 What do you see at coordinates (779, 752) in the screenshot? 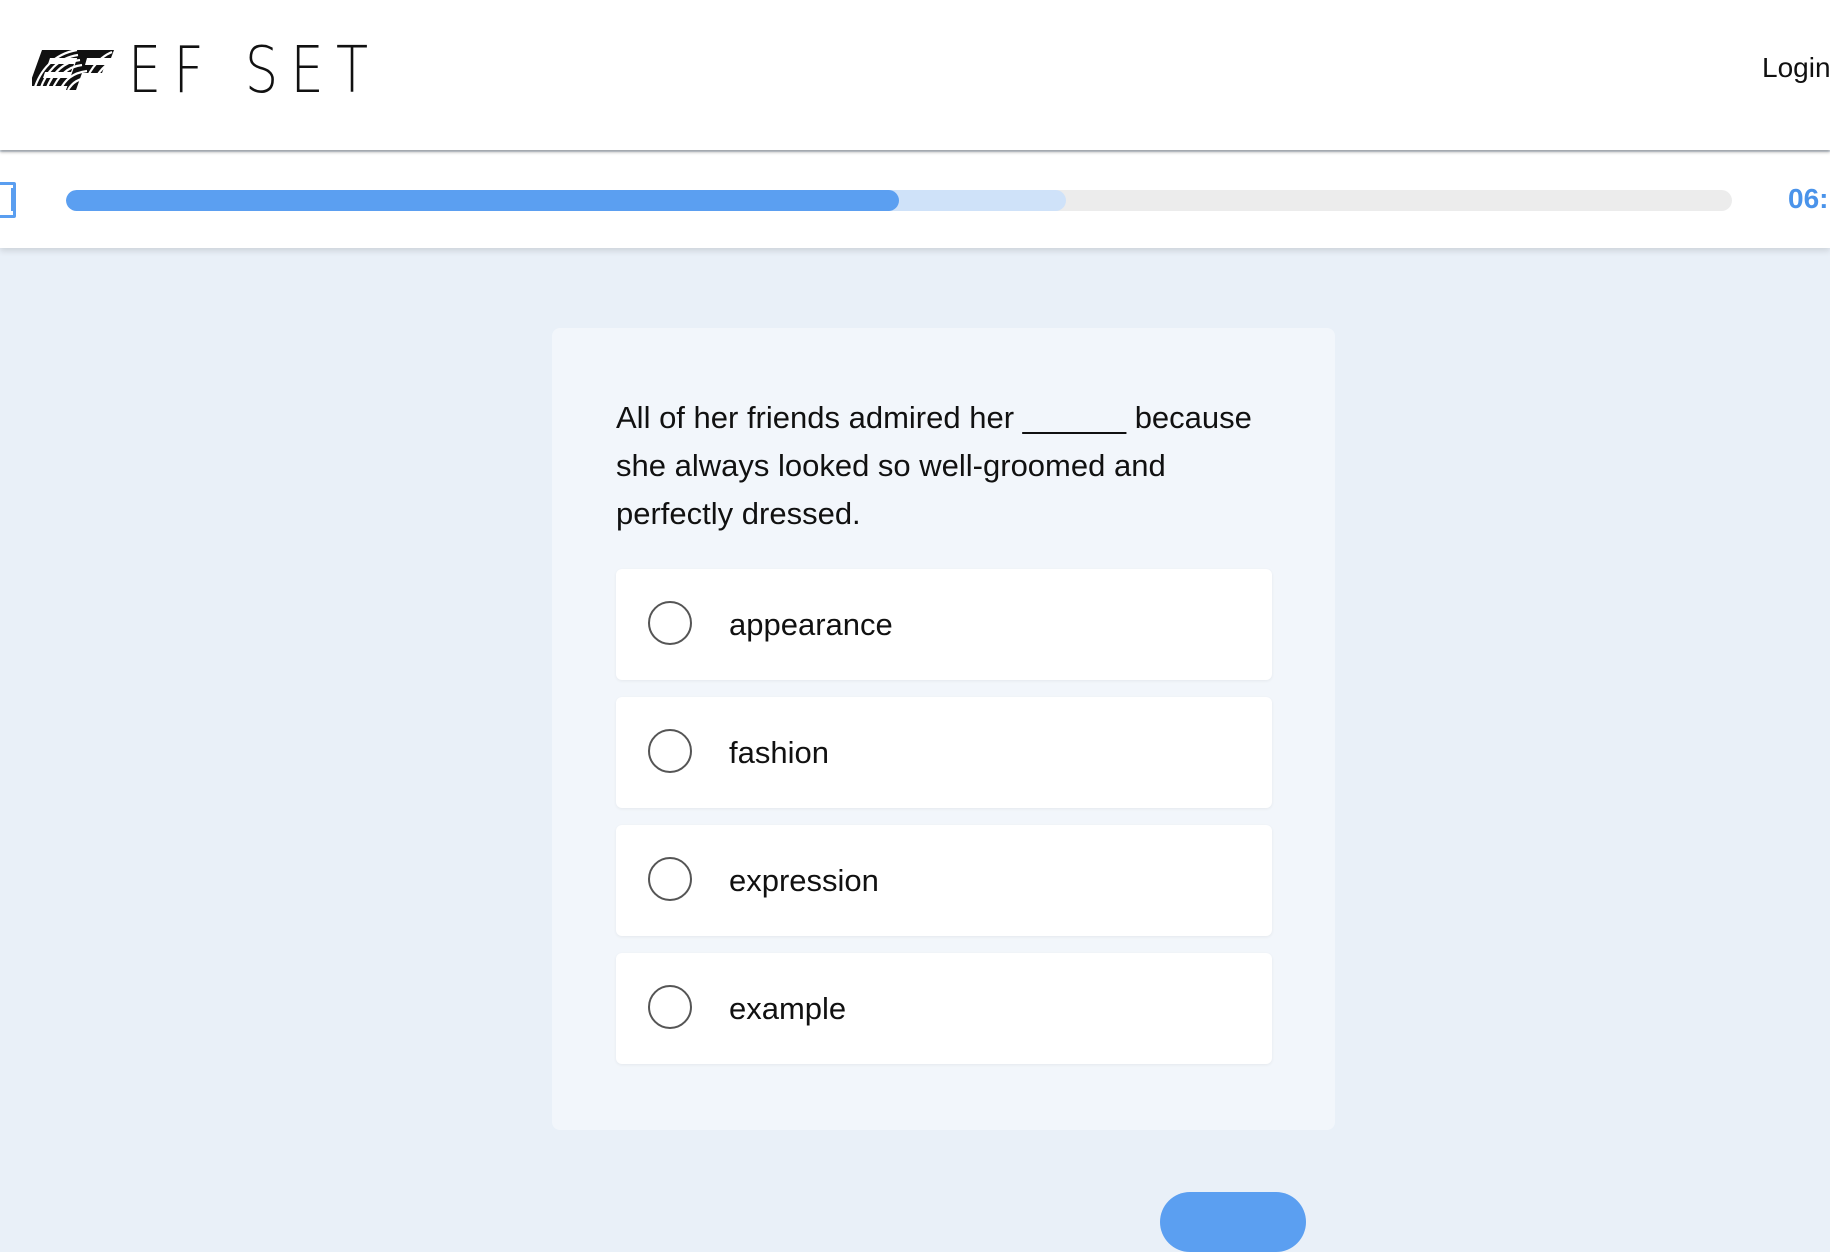
I see `answer-option-label: fashion` at bounding box center [779, 752].